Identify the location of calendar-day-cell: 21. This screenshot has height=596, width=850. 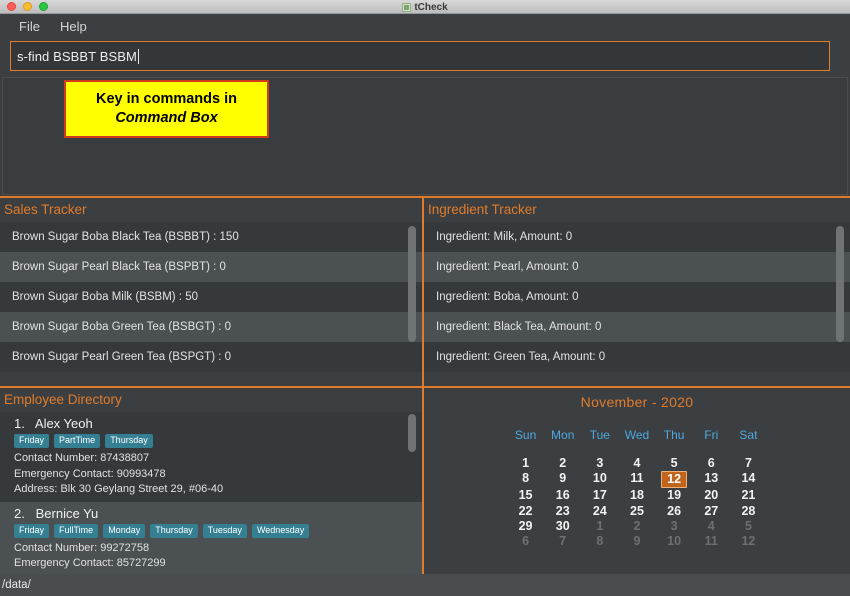
(748, 495).